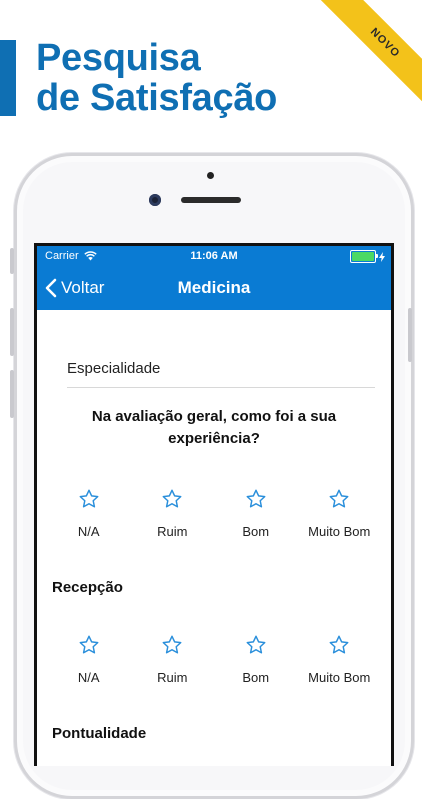 The width and height of the screenshot is (422, 799). Describe the element at coordinates (99, 733) in the screenshot. I see `section-title-pontualidade: Pontualidade` at that location.